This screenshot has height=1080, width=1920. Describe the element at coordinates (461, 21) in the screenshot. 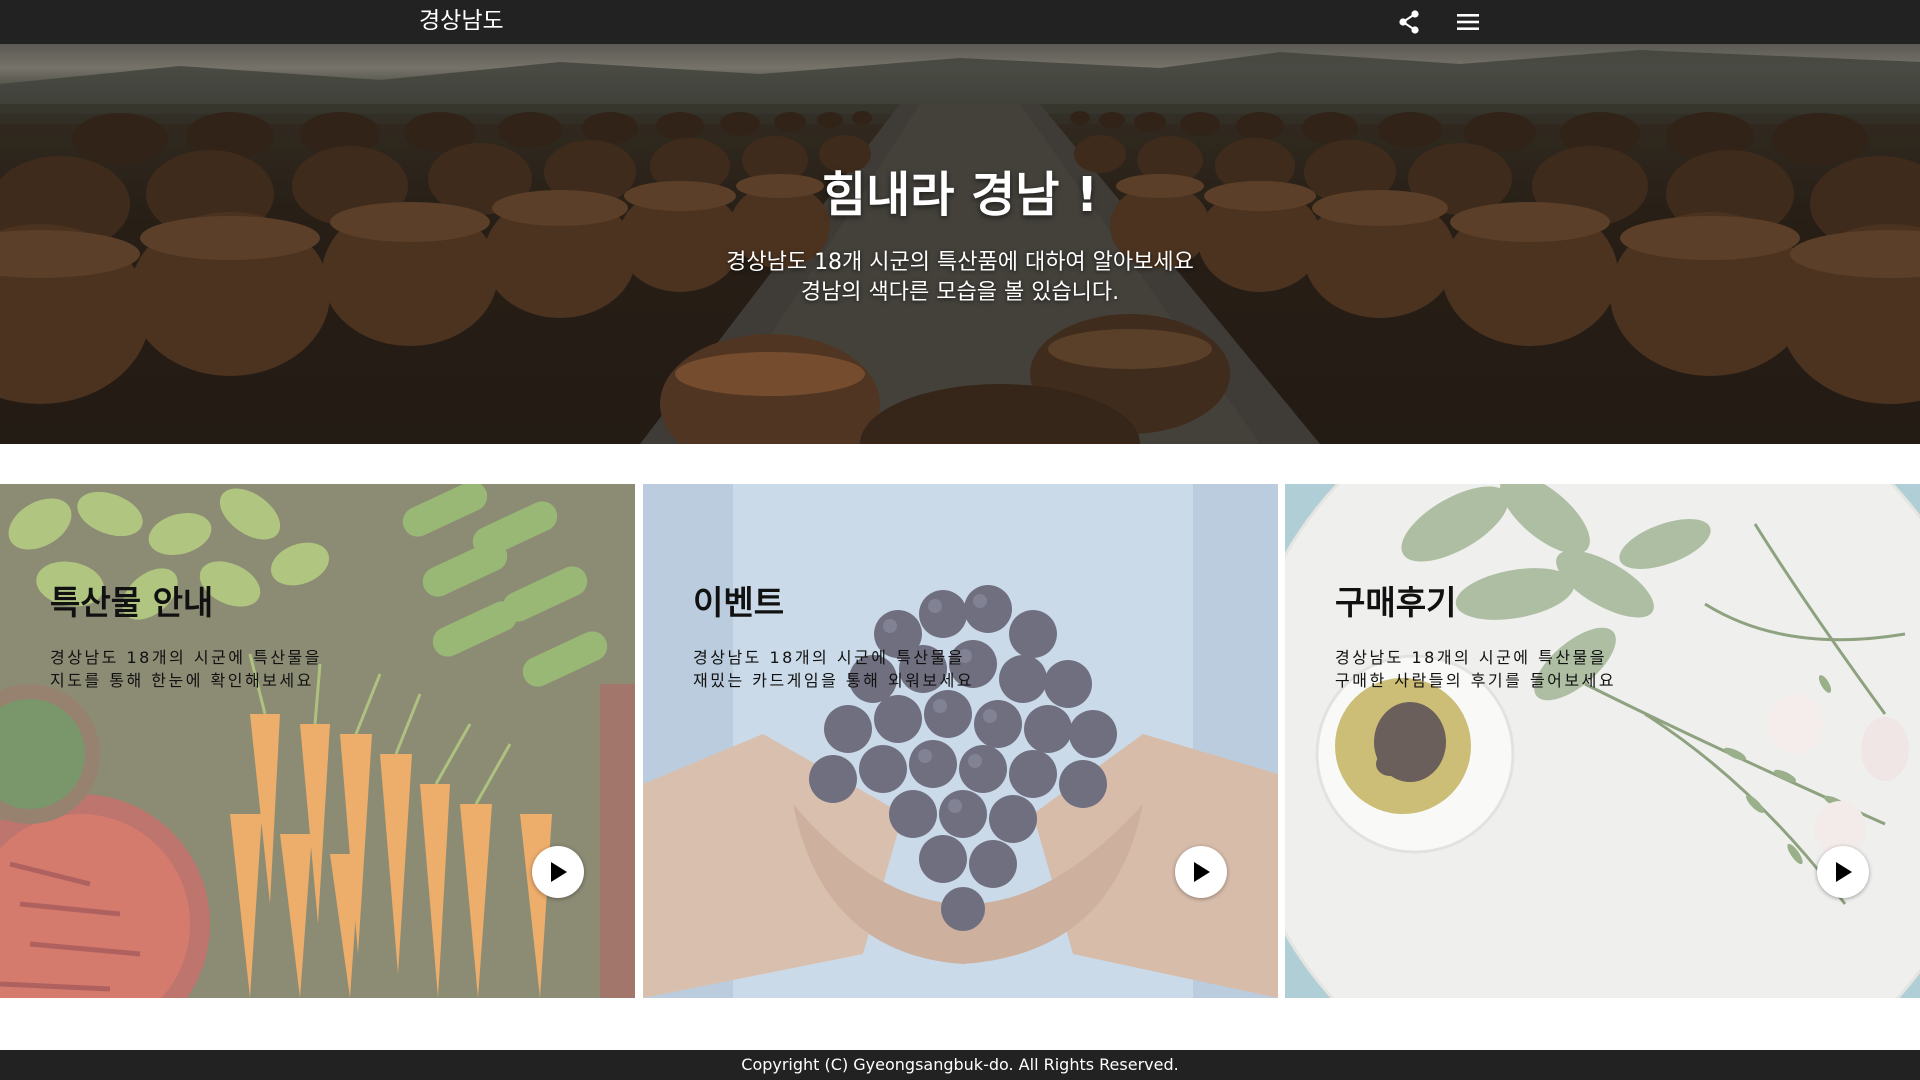

I see `site-title: 경상남도` at that location.